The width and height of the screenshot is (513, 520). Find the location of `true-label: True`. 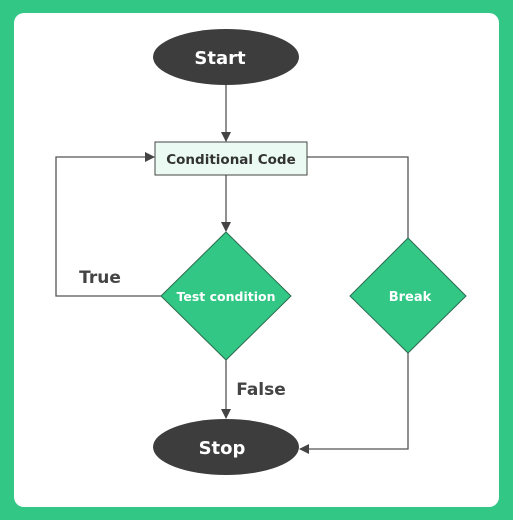

true-label: True is located at coordinates (100, 278).